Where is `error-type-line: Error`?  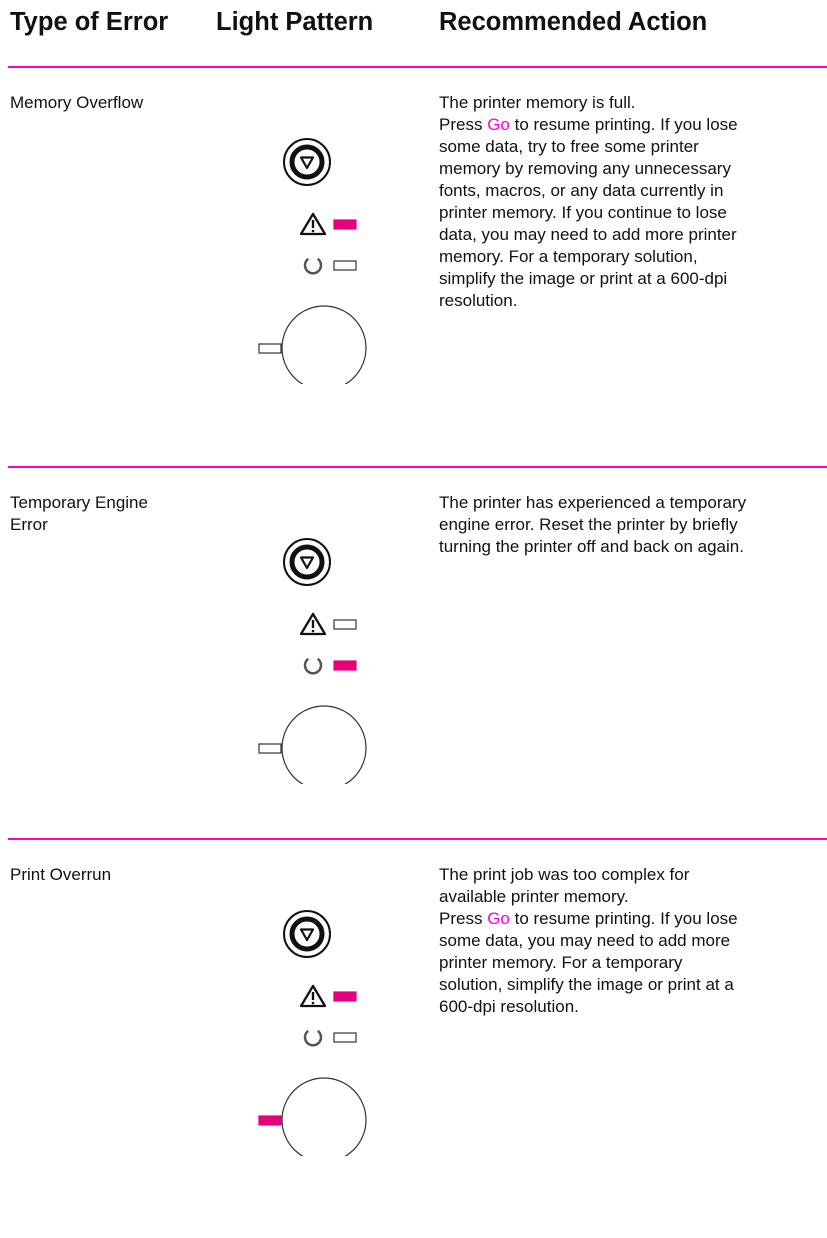 error-type-line: Error is located at coordinates (29, 524).